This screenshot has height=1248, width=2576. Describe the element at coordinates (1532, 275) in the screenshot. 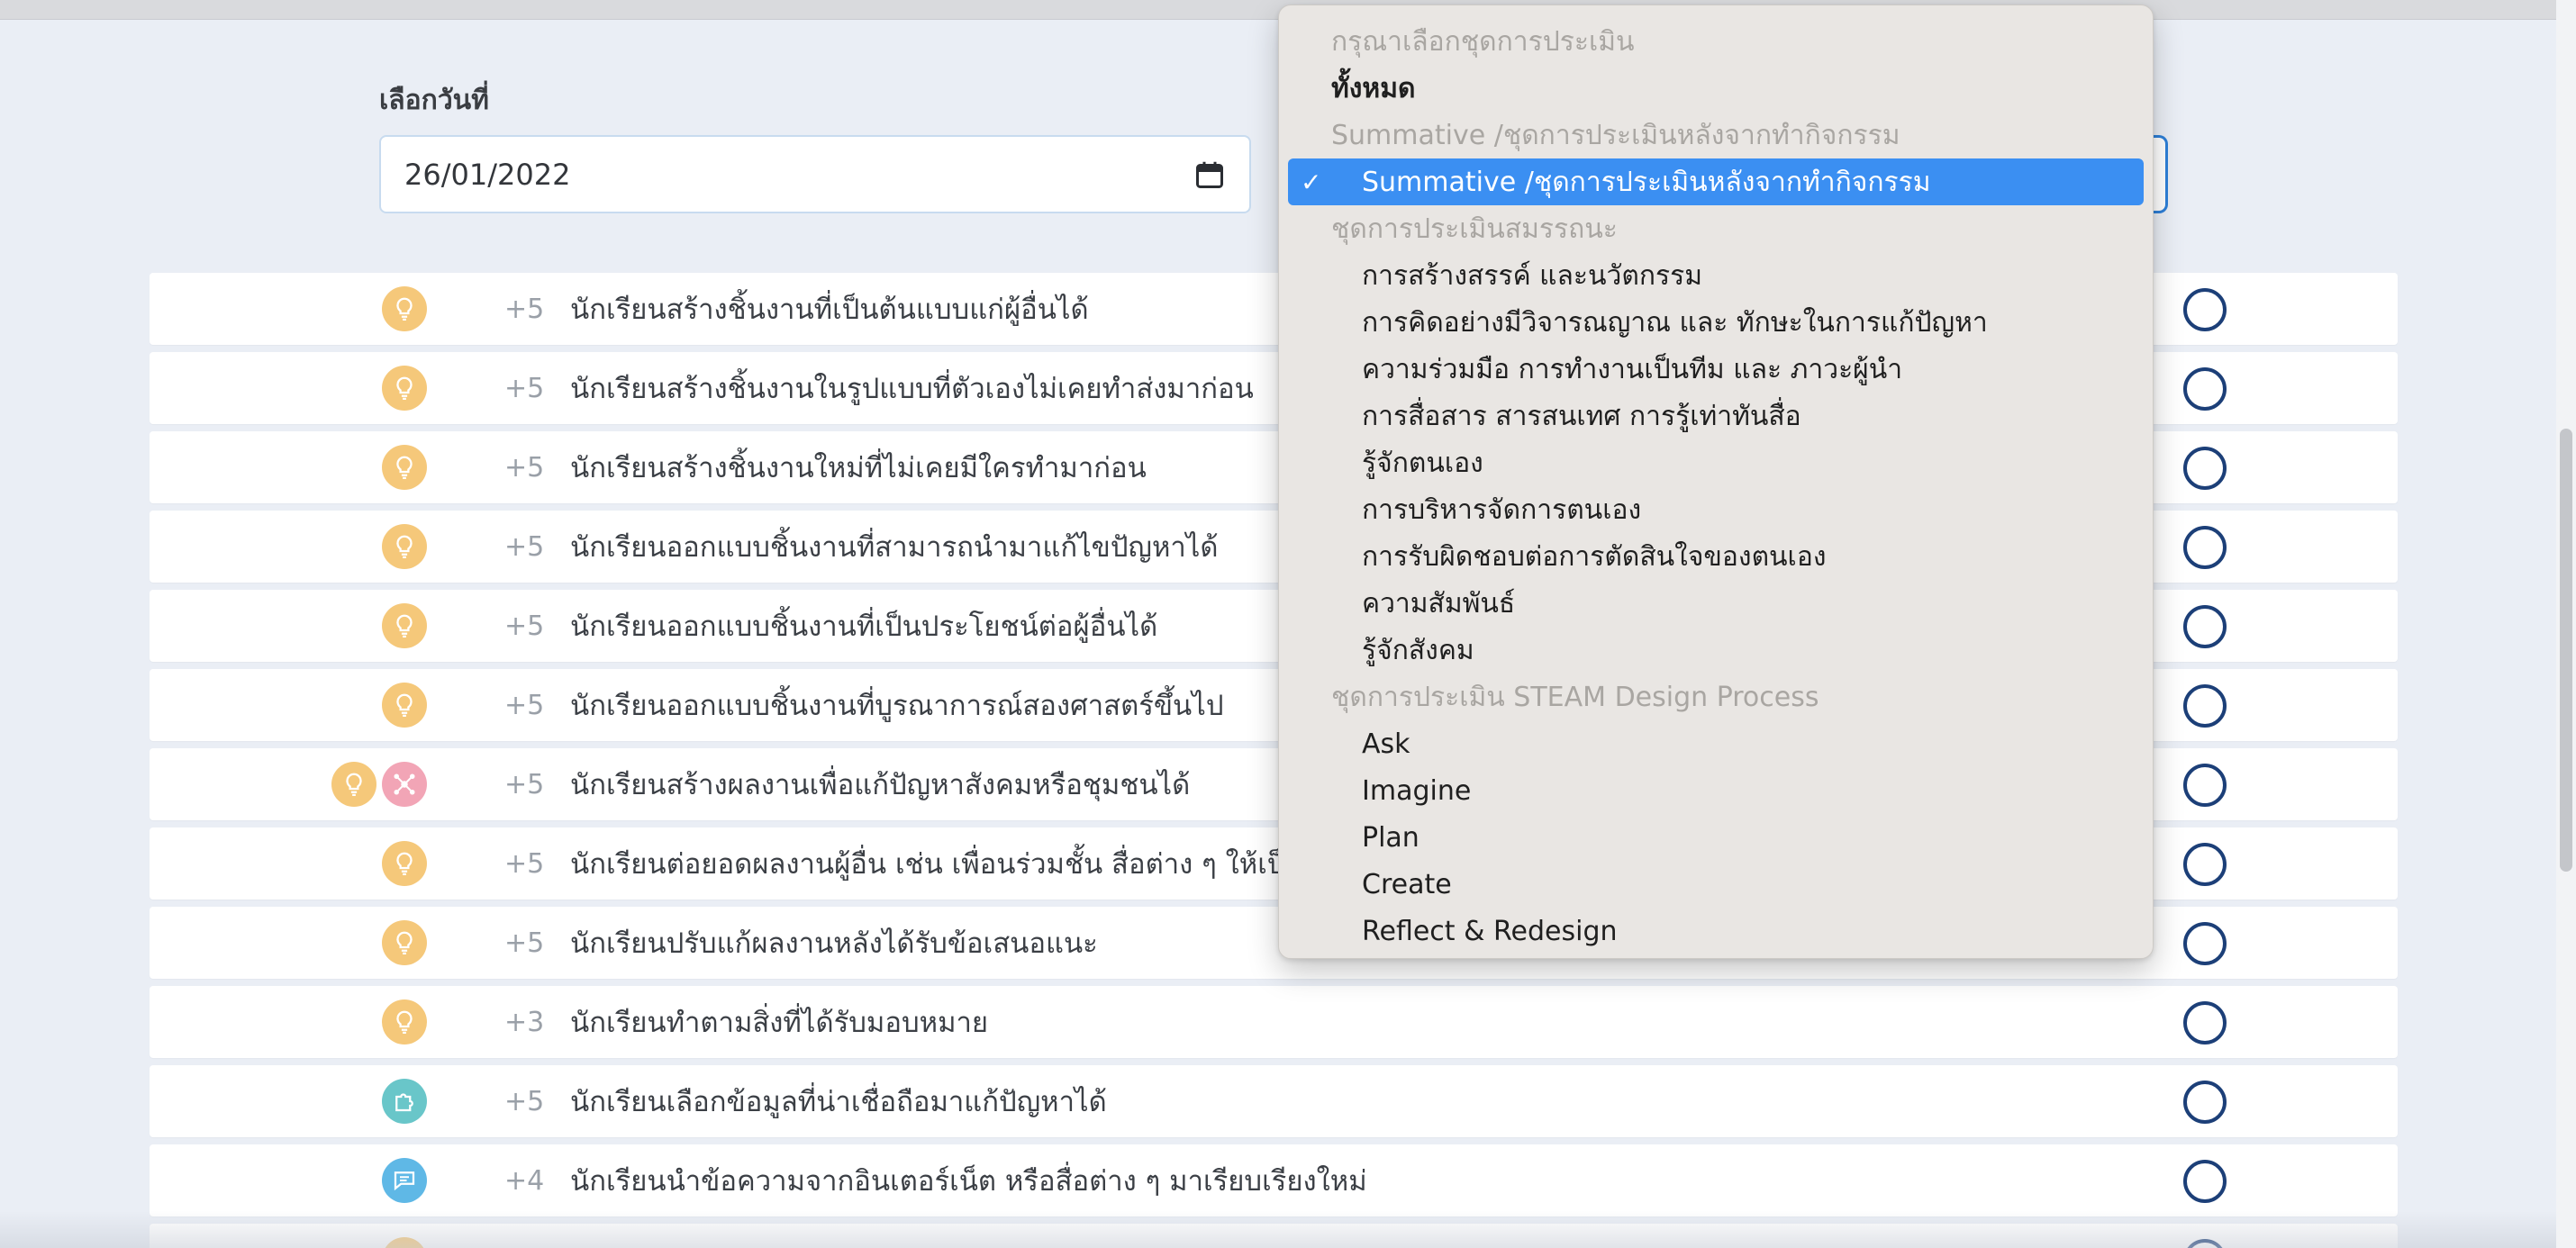

I see `dropdown-item-label: การสร้างสรรค์ และนวัตกรรม` at that location.